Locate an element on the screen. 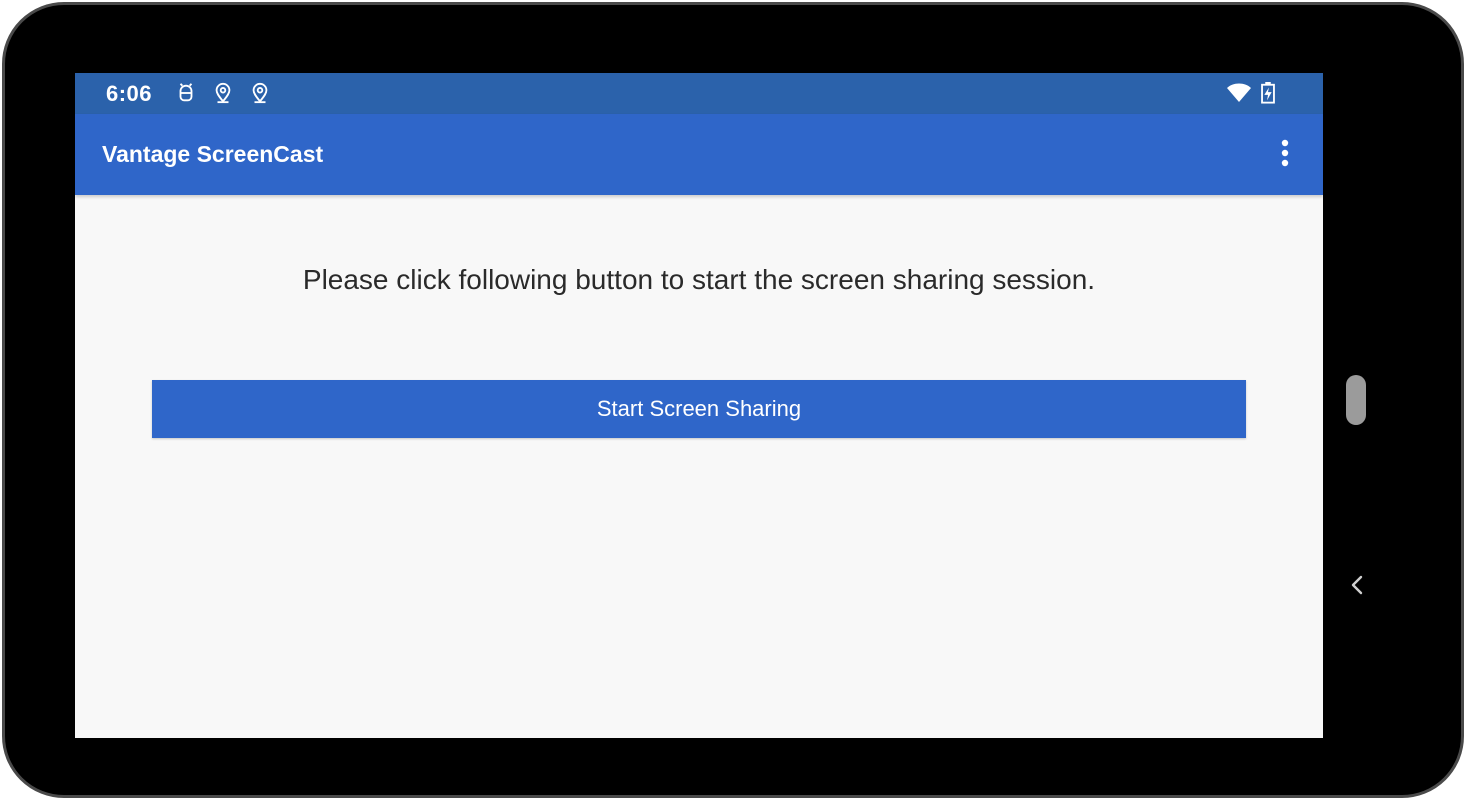  status-bar: 6:06 is located at coordinates (699, 93).